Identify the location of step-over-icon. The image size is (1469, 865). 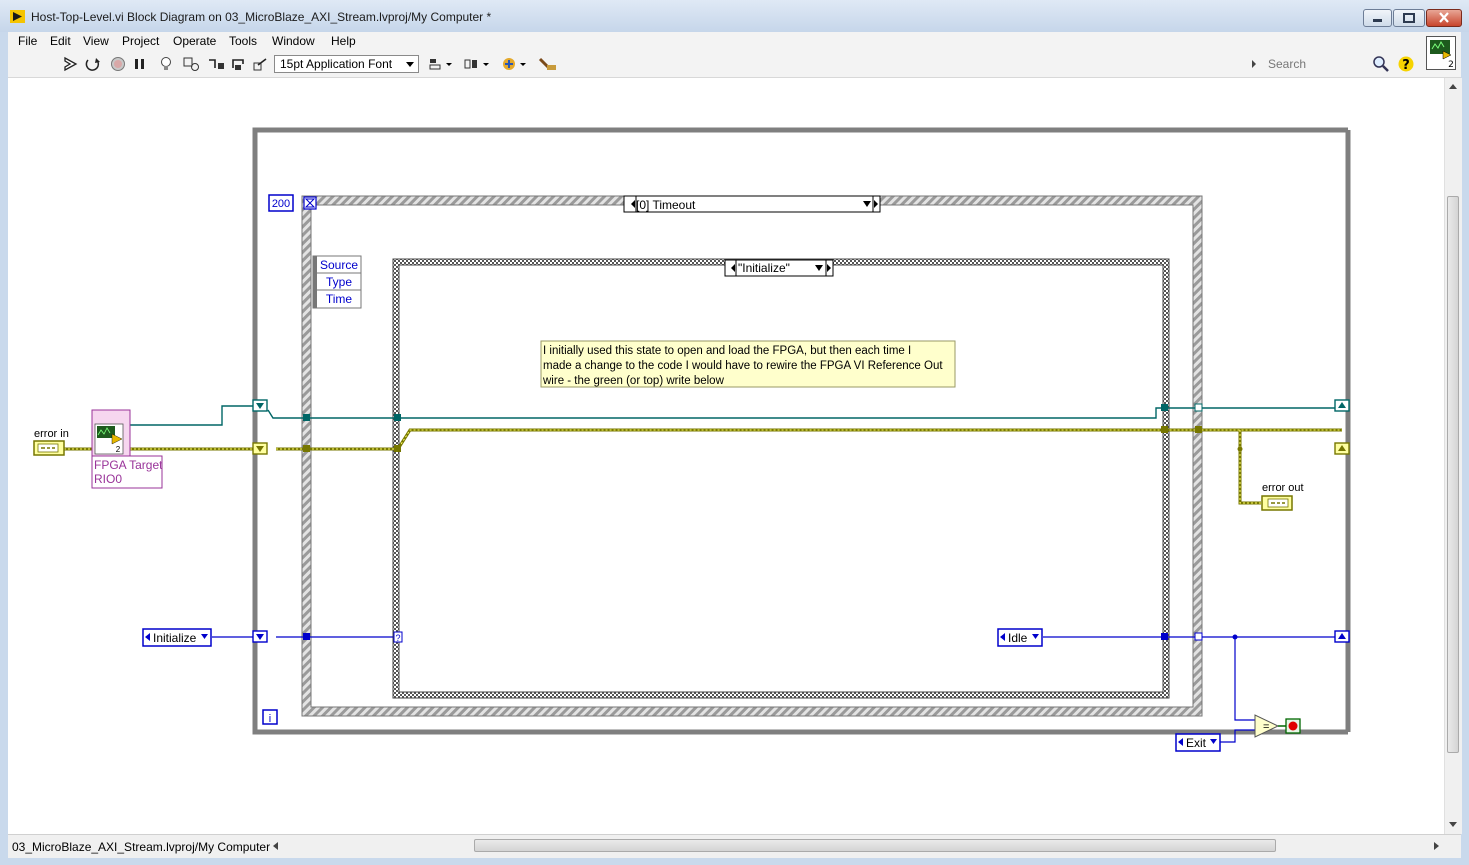
(239, 64).